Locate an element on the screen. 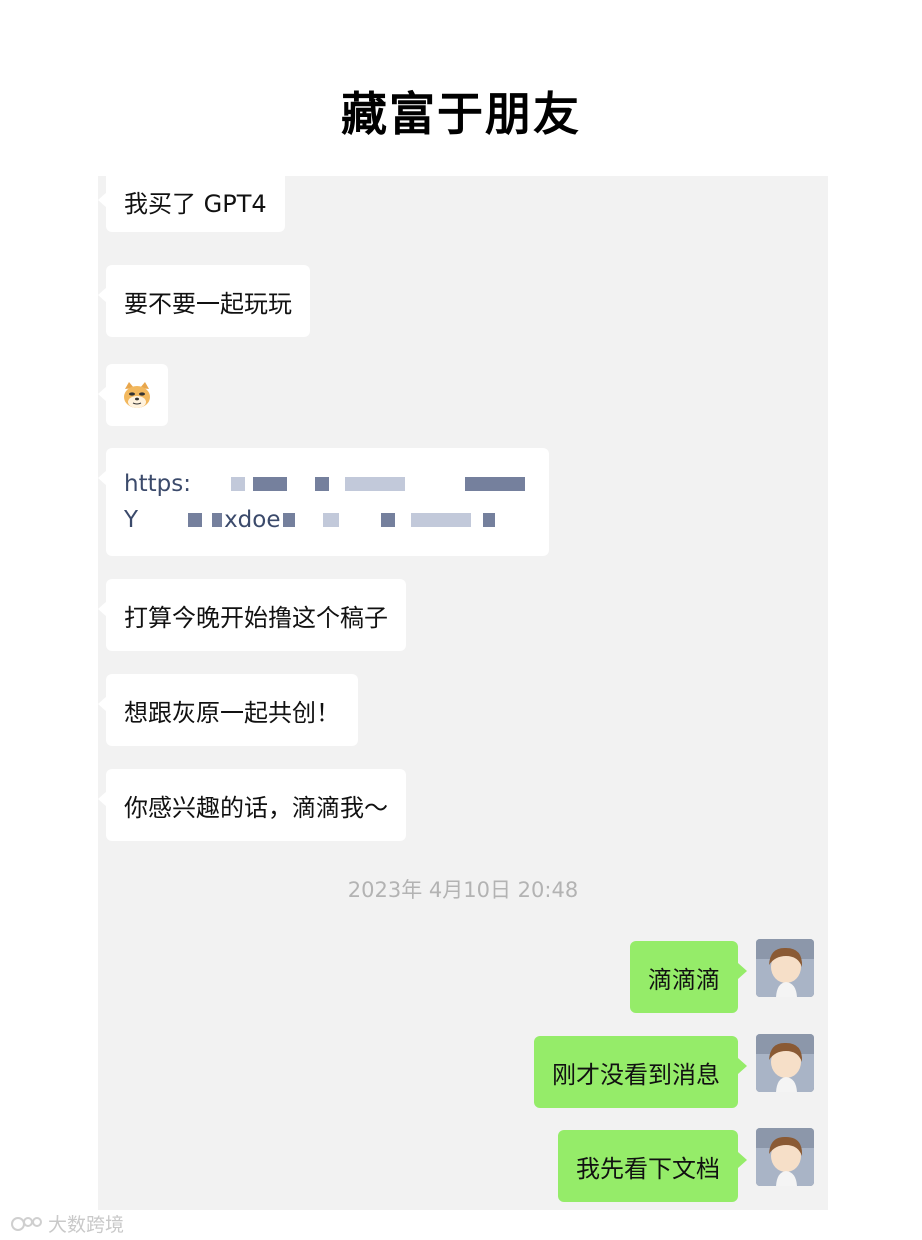 This screenshot has width=922, height=1240. link-text: Y is located at coordinates (131, 520).